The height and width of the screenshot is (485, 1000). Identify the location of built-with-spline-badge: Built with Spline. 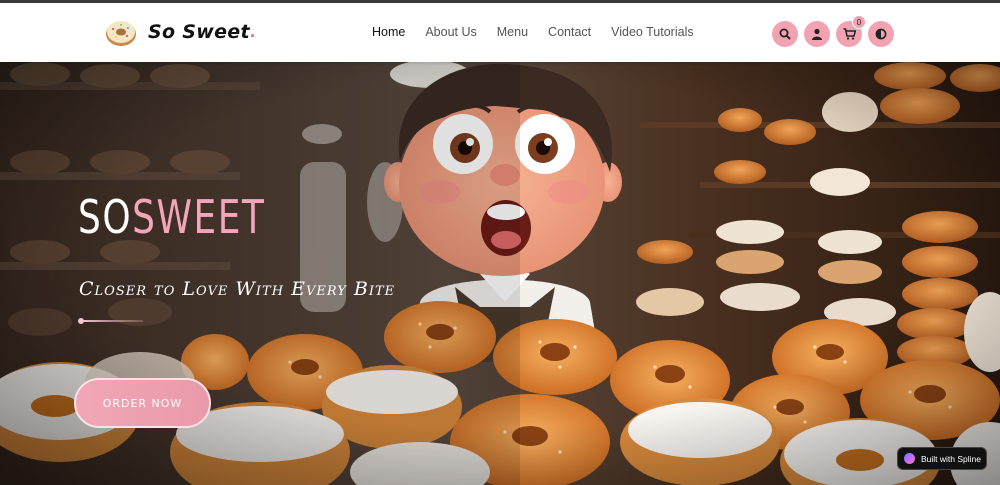
(942, 458).